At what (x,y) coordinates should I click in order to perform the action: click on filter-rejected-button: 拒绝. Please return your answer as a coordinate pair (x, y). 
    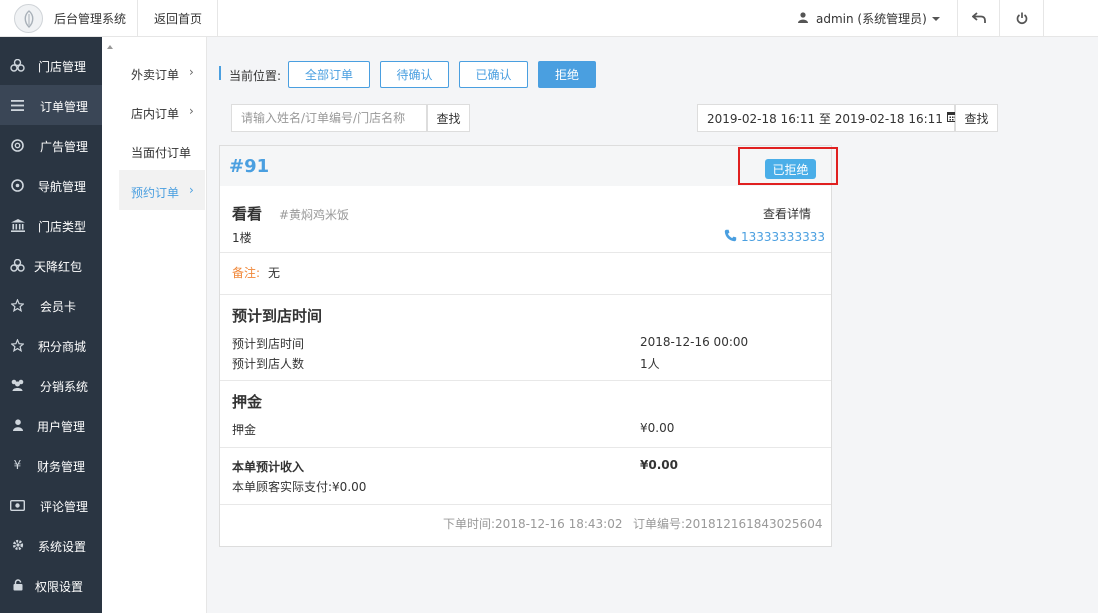
    Looking at the image, I should click on (567, 74).